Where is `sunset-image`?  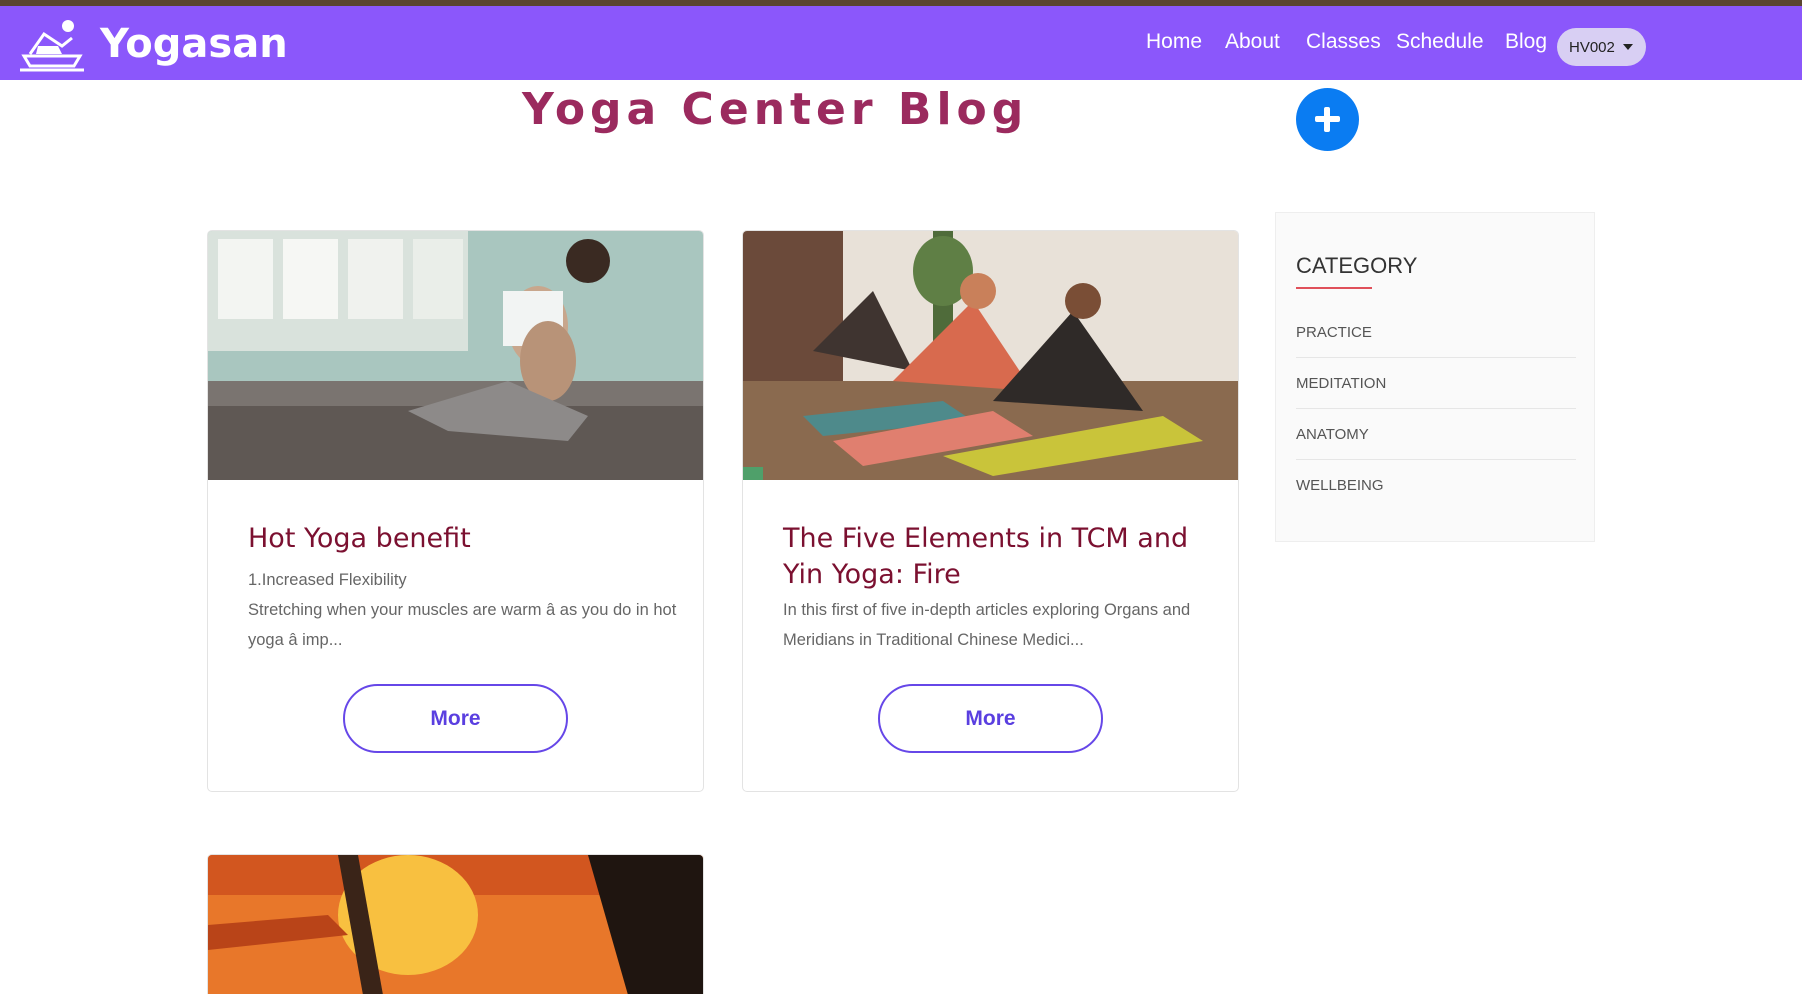 sunset-image is located at coordinates (455, 924).